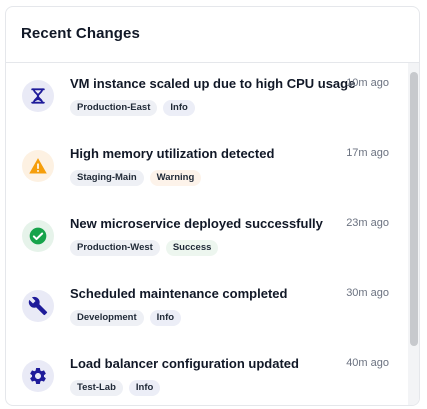  What do you see at coordinates (179, 293) in the screenshot?
I see `item-title: Scheduled maintenance completed` at bounding box center [179, 293].